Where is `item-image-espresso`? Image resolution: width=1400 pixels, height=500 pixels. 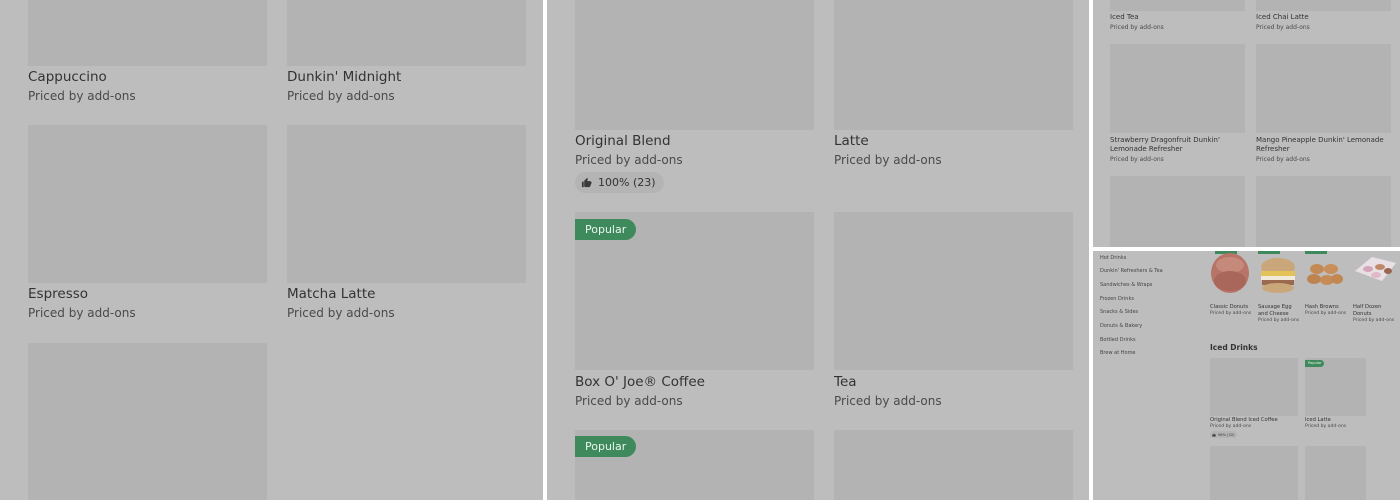 item-image-espresso is located at coordinates (147, 204).